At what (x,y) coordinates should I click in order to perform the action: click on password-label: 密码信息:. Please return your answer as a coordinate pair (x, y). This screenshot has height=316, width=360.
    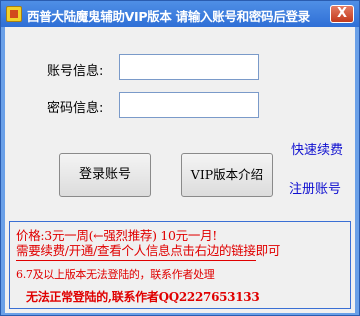
    Looking at the image, I should click on (75, 108).